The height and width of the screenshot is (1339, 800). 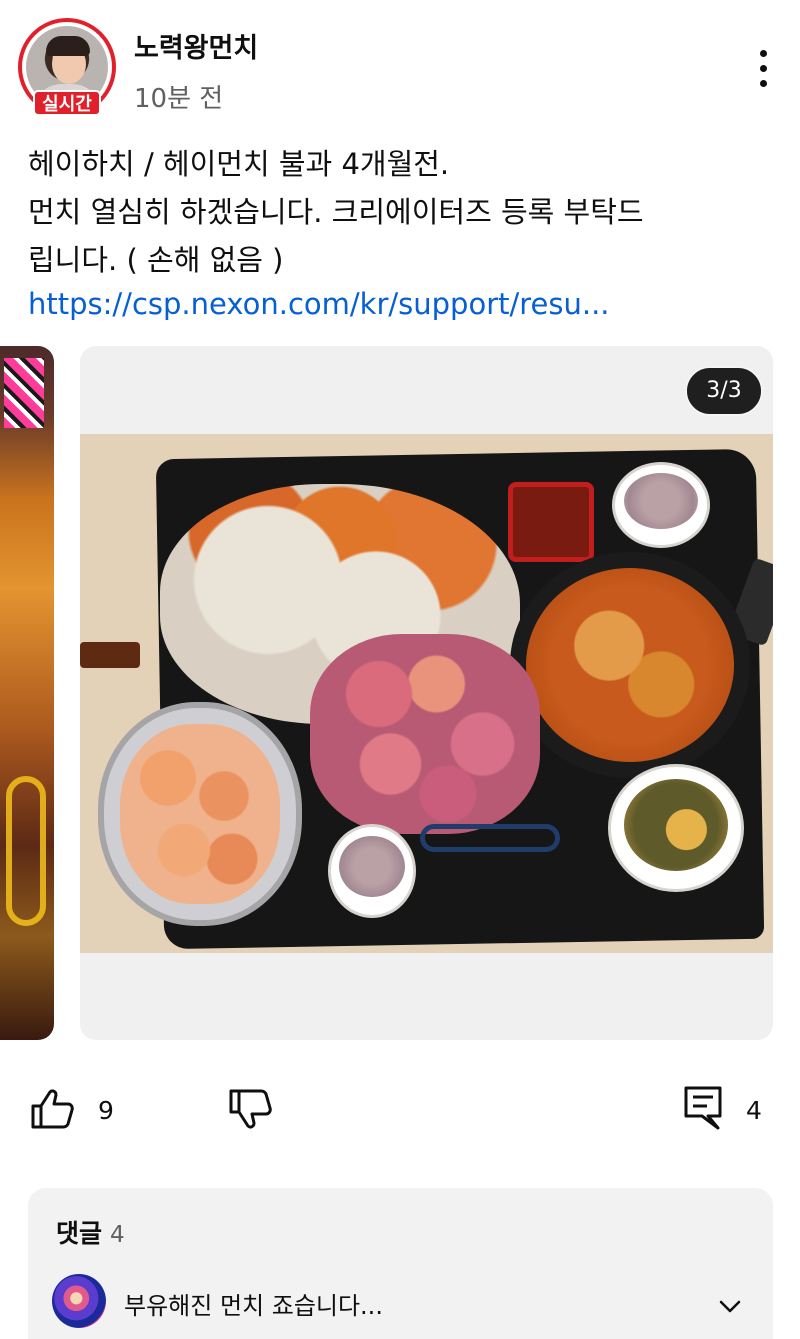 What do you see at coordinates (67, 68) in the screenshot?
I see `channel-avatar: 실시간` at bounding box center [67, 68].